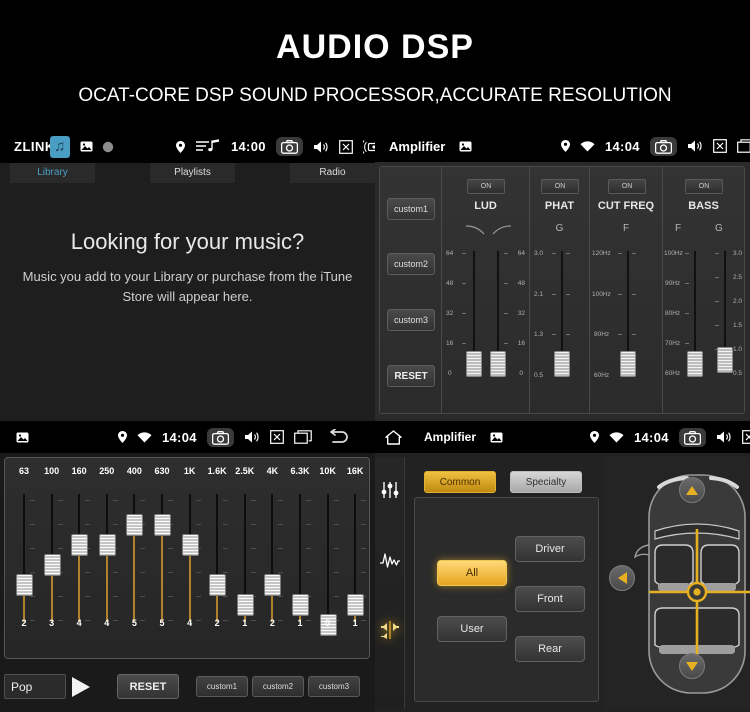  What do you see at coordinates (148, 686) in the screenshot?
I see `eq-reset-button: RESET` at bounding box center [148, 686].